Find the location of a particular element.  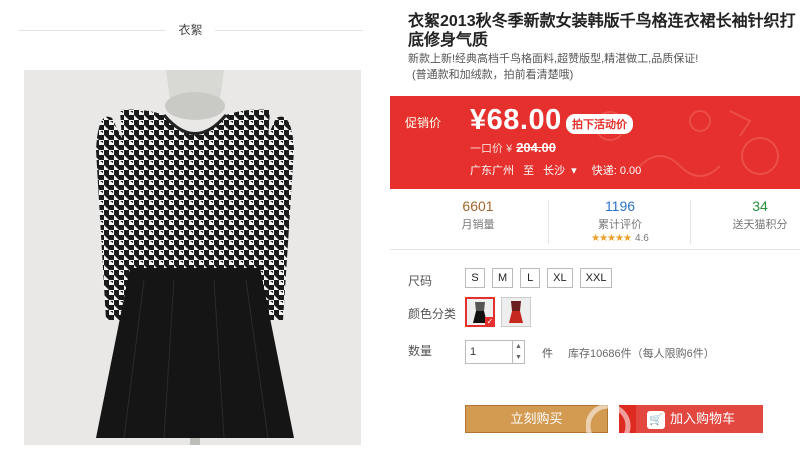

ship-to-word: 至 is located at coordinates (529, 171).